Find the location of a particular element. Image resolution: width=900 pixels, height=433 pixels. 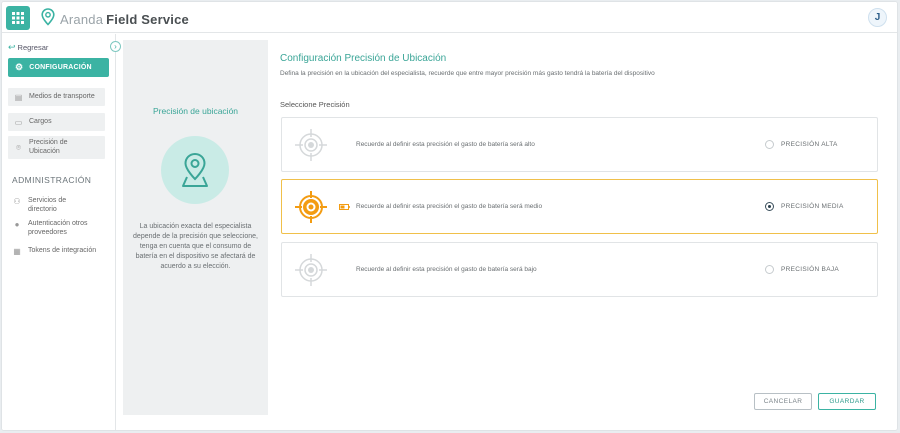

configuration-button: ⚙ CONFIGURACIÓN is located at coordinates (58, 67).